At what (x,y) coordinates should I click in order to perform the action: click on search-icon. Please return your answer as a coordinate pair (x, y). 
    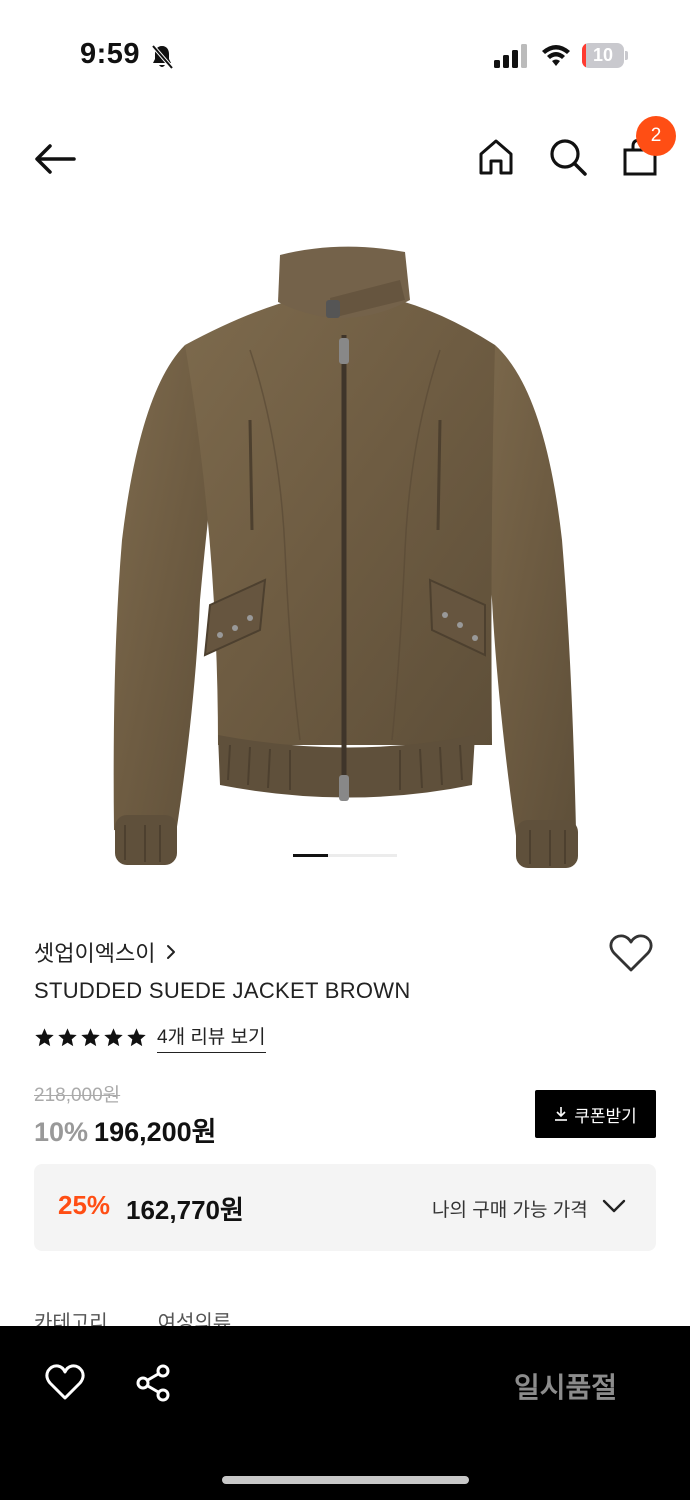
    Looking at the image, I should click on (568, 157).